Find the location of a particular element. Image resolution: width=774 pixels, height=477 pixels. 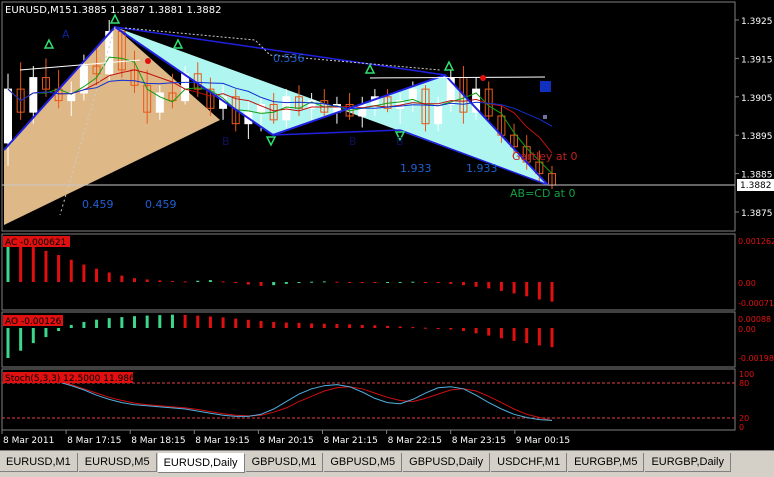

chart-tab: GBPUSD,Daily is located at coordinates (447, 462).